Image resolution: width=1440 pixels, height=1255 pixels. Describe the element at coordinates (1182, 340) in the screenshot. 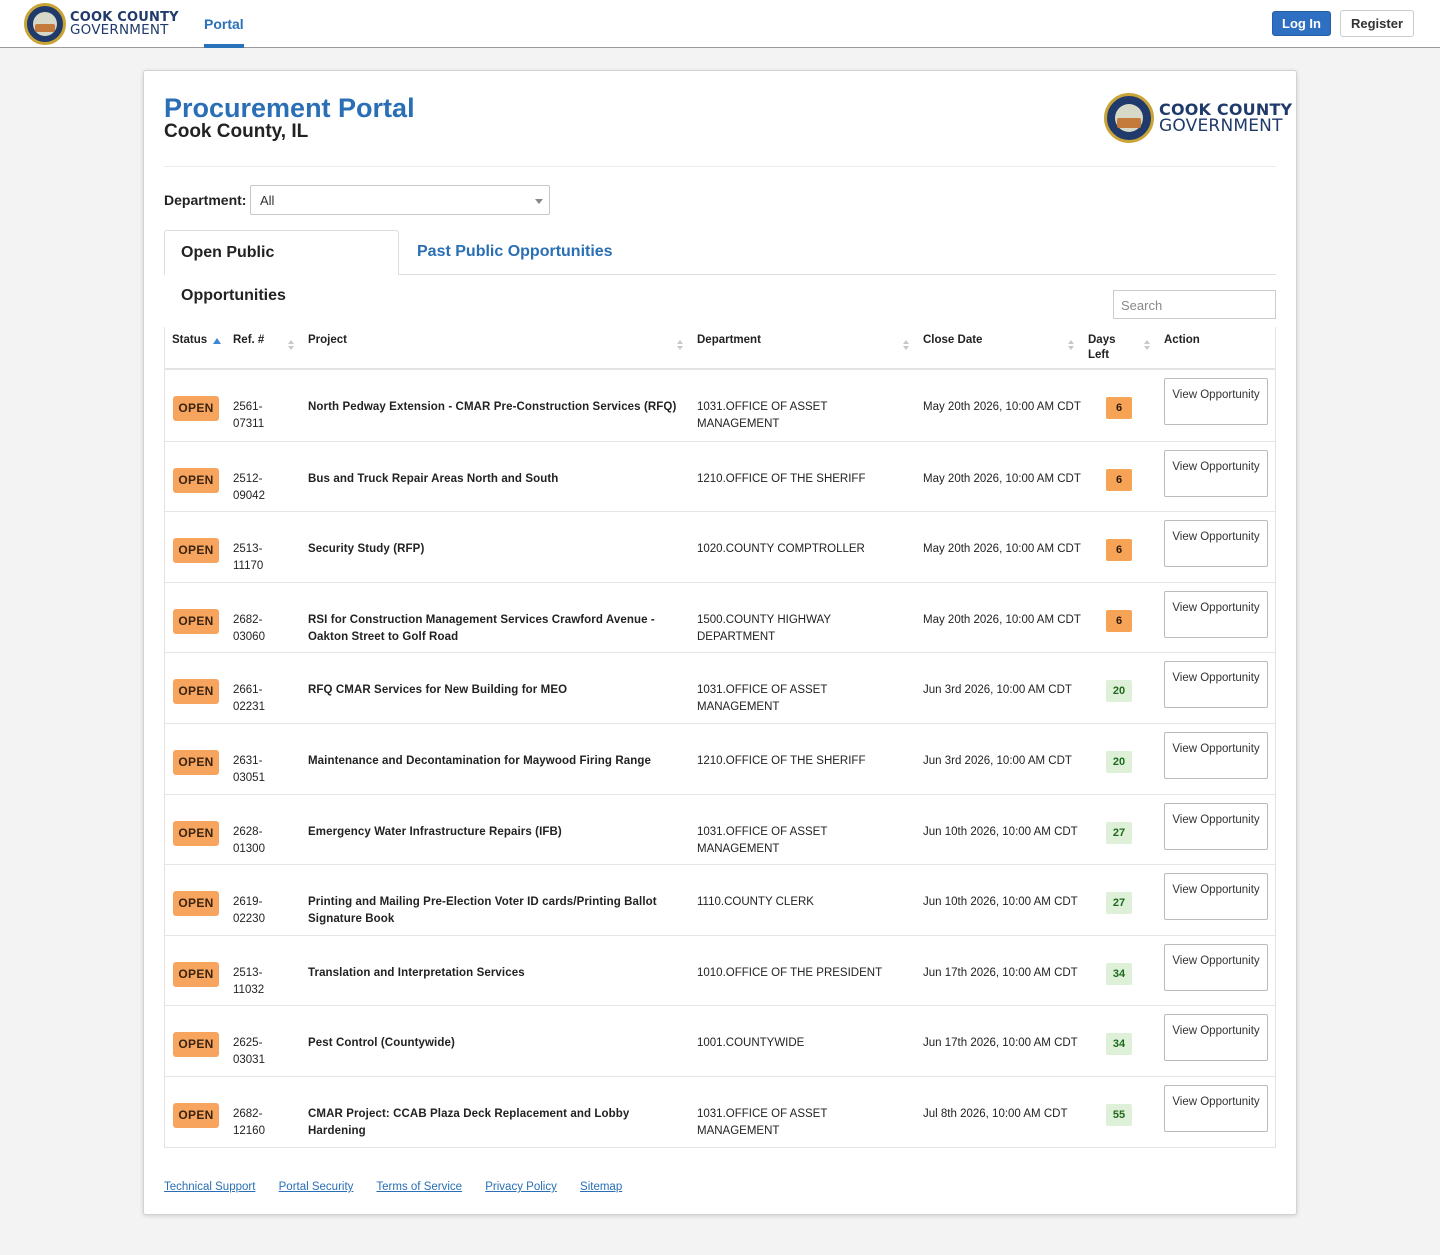

I see `column-header-action: Action` at that location.